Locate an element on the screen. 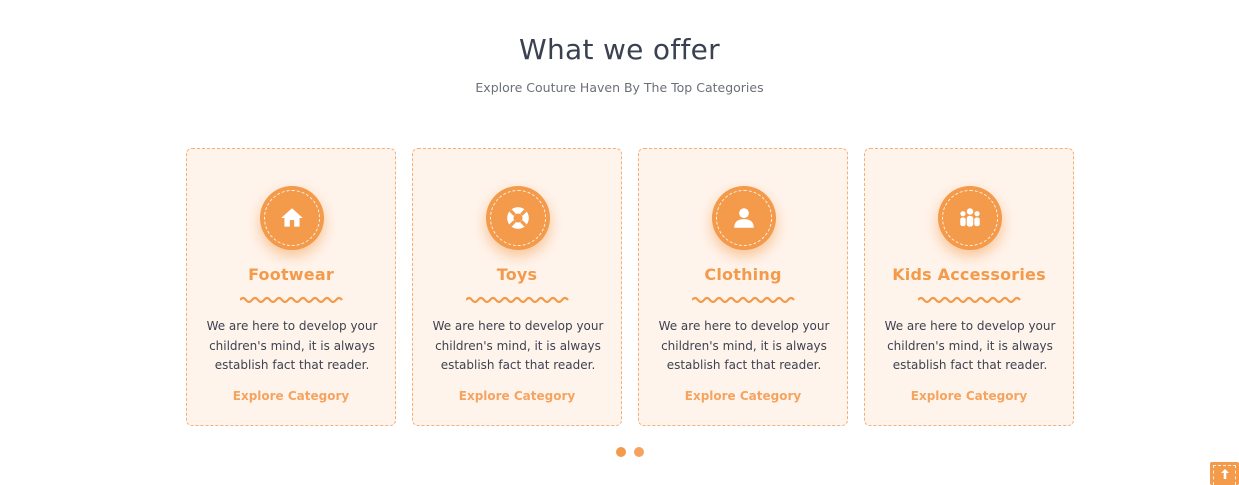 The image size is (1239, 485). carousel-dots is located at coordinates (630, 452).